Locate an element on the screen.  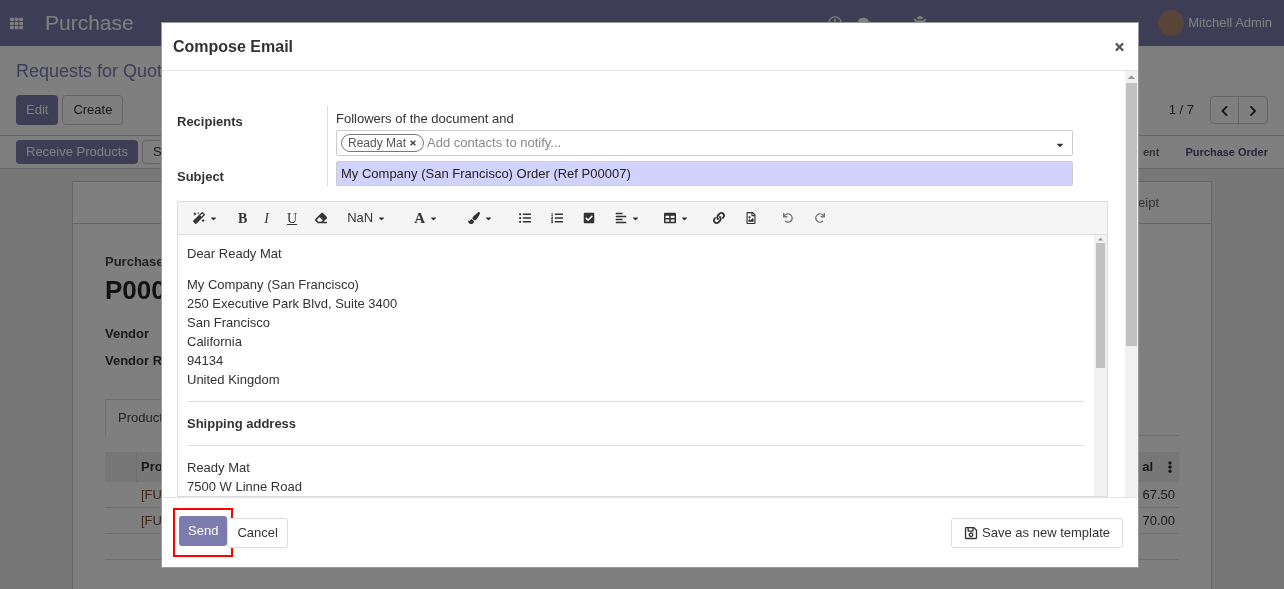
font-size-button: NaN is located at coordinates (357, 218).